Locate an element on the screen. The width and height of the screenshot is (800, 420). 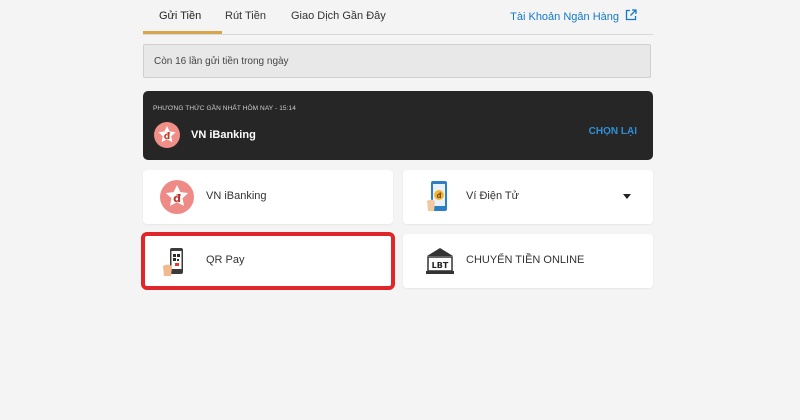
bank-building-icon: LBT is located at coordinates (440, 263).